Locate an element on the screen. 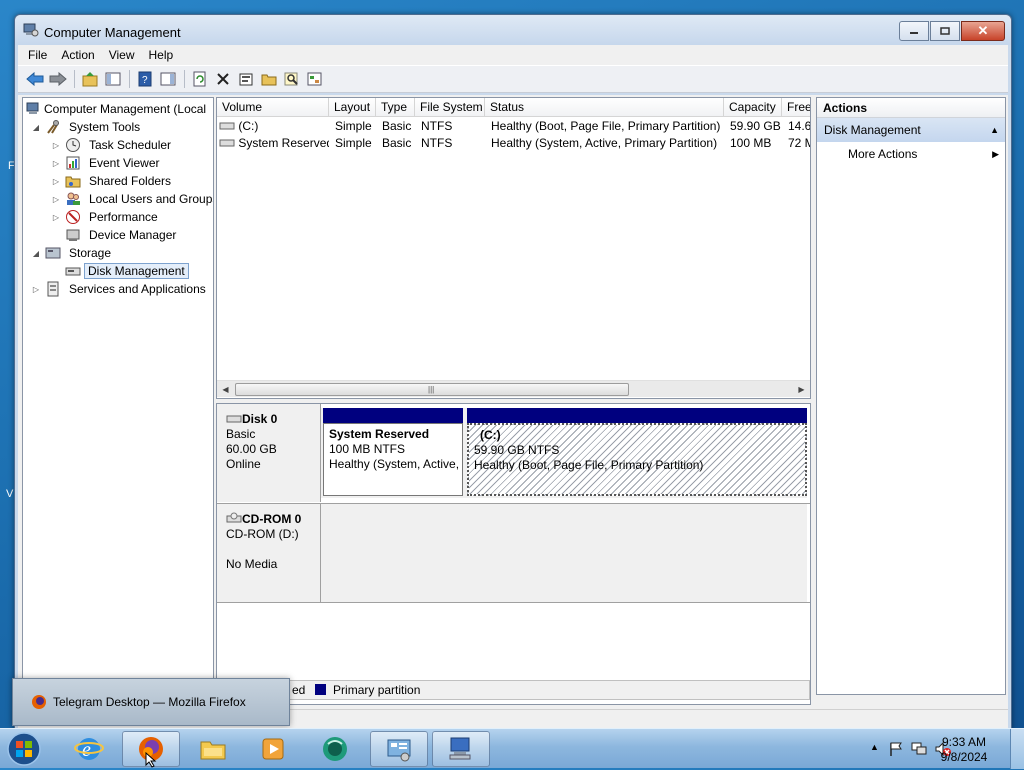 The height and width of the screenshot is (770, 1024). back-arrow-icon is located at coordinates (35, 79).